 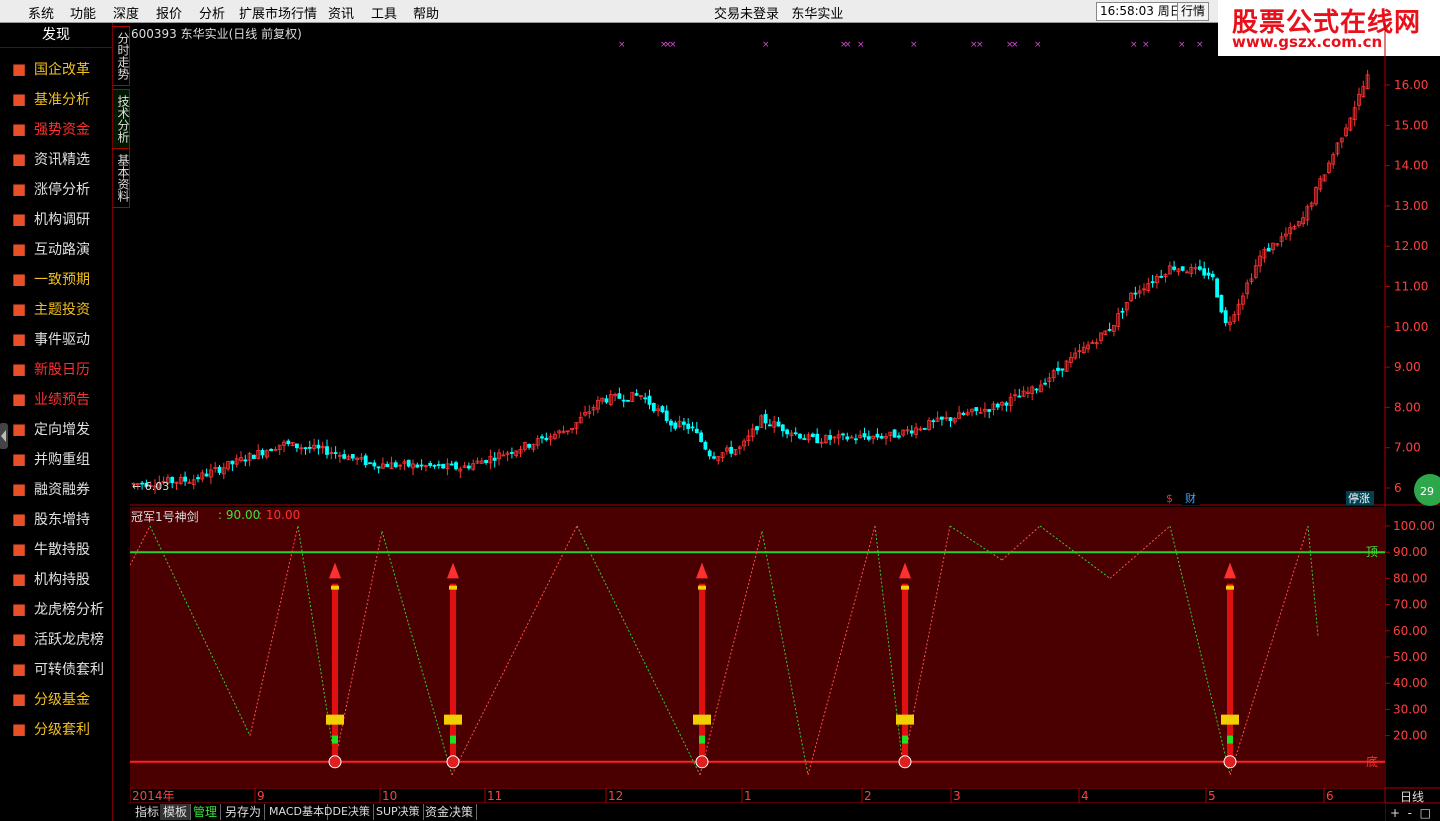 What do you see at coordinates (19, 279) in the screenshot?
I see `handshake-icon: ■` at bounding box center [19, 279].